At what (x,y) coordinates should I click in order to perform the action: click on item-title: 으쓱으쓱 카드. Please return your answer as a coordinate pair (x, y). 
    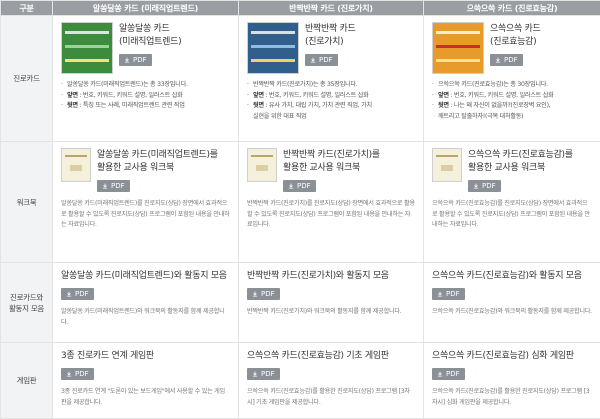
    Looking at the image, I should click on (515, 29).